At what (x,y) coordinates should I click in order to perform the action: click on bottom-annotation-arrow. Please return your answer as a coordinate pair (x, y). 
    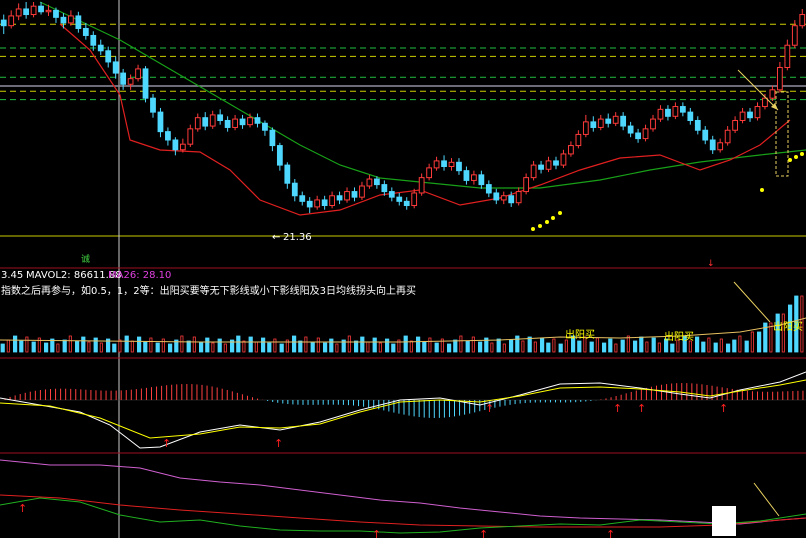
    Looking at the image, I should click on (766, 499).